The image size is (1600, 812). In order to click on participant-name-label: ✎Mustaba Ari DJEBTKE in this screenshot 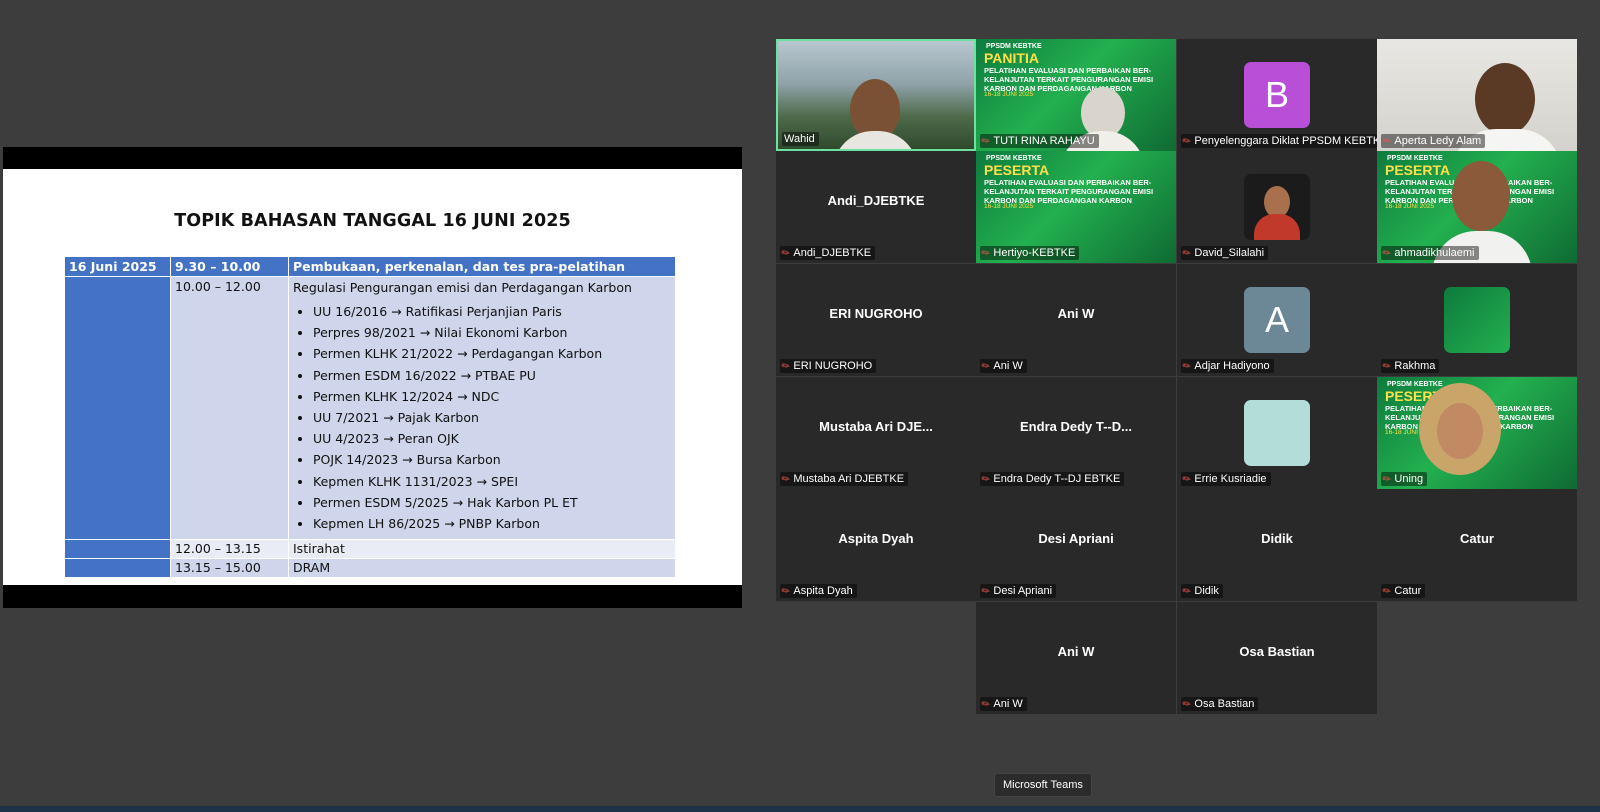, I will do `click(844, 479)`.